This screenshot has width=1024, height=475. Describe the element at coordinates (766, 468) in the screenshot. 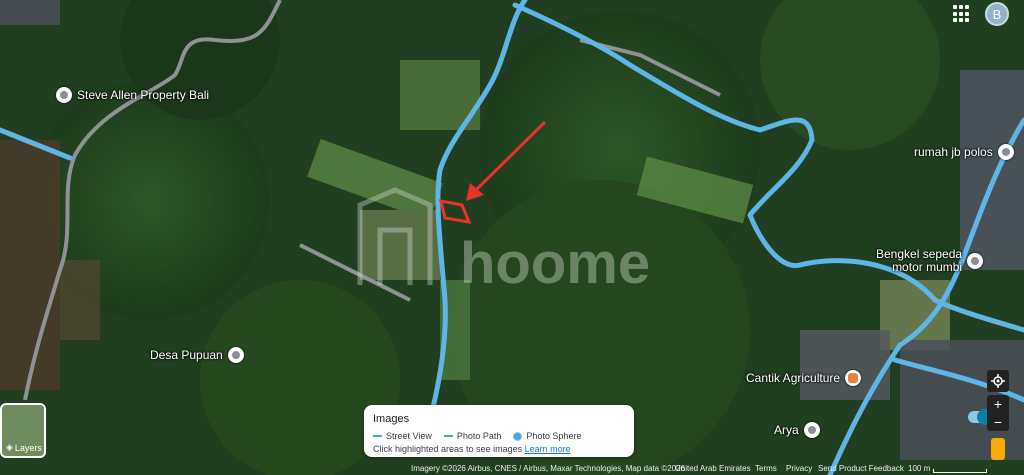

I see `terms-link: Terms` at that location.